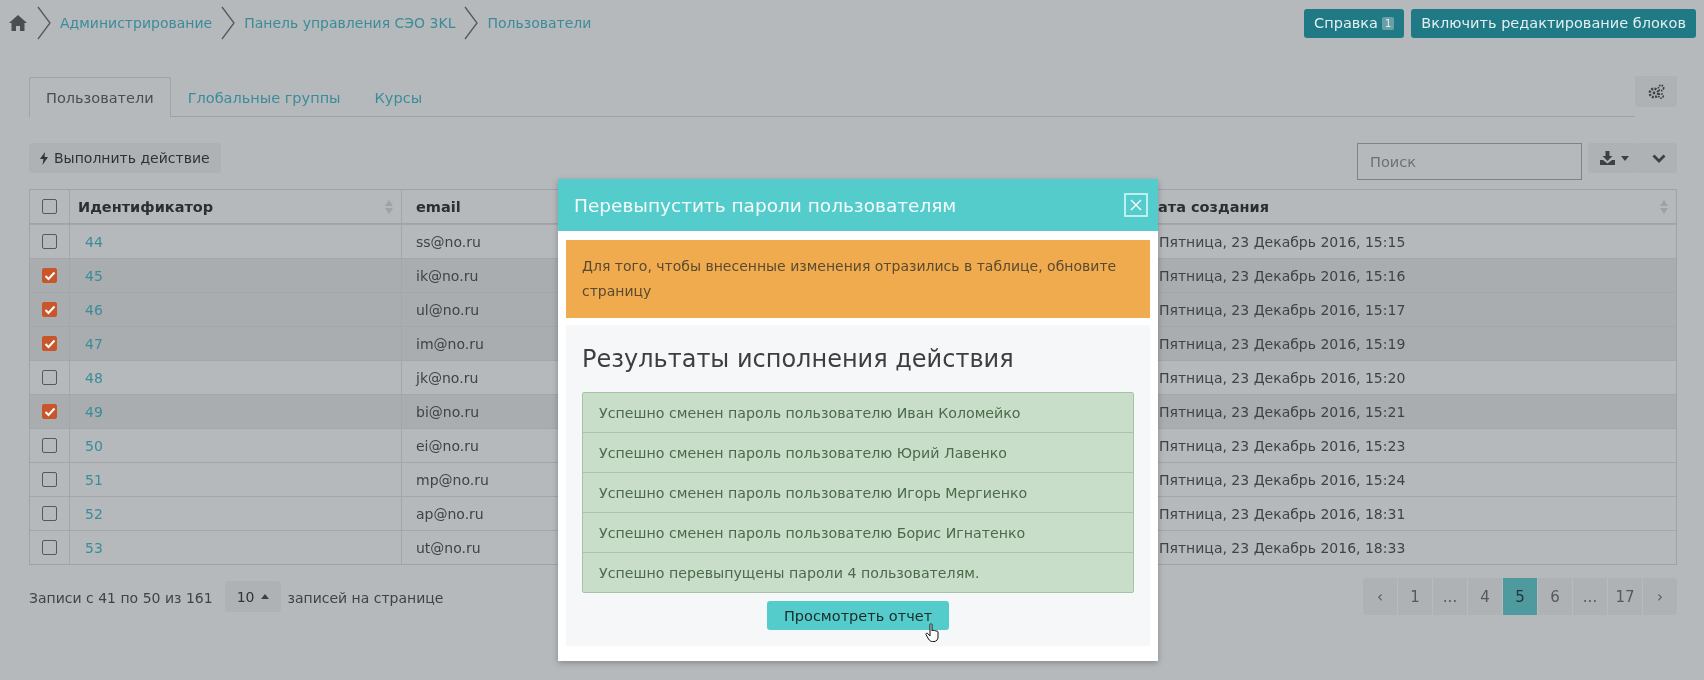 The width and height of the screenshot is (1704, 680). I want to click on email-cell: ik@no.ru, so click(447, 275).